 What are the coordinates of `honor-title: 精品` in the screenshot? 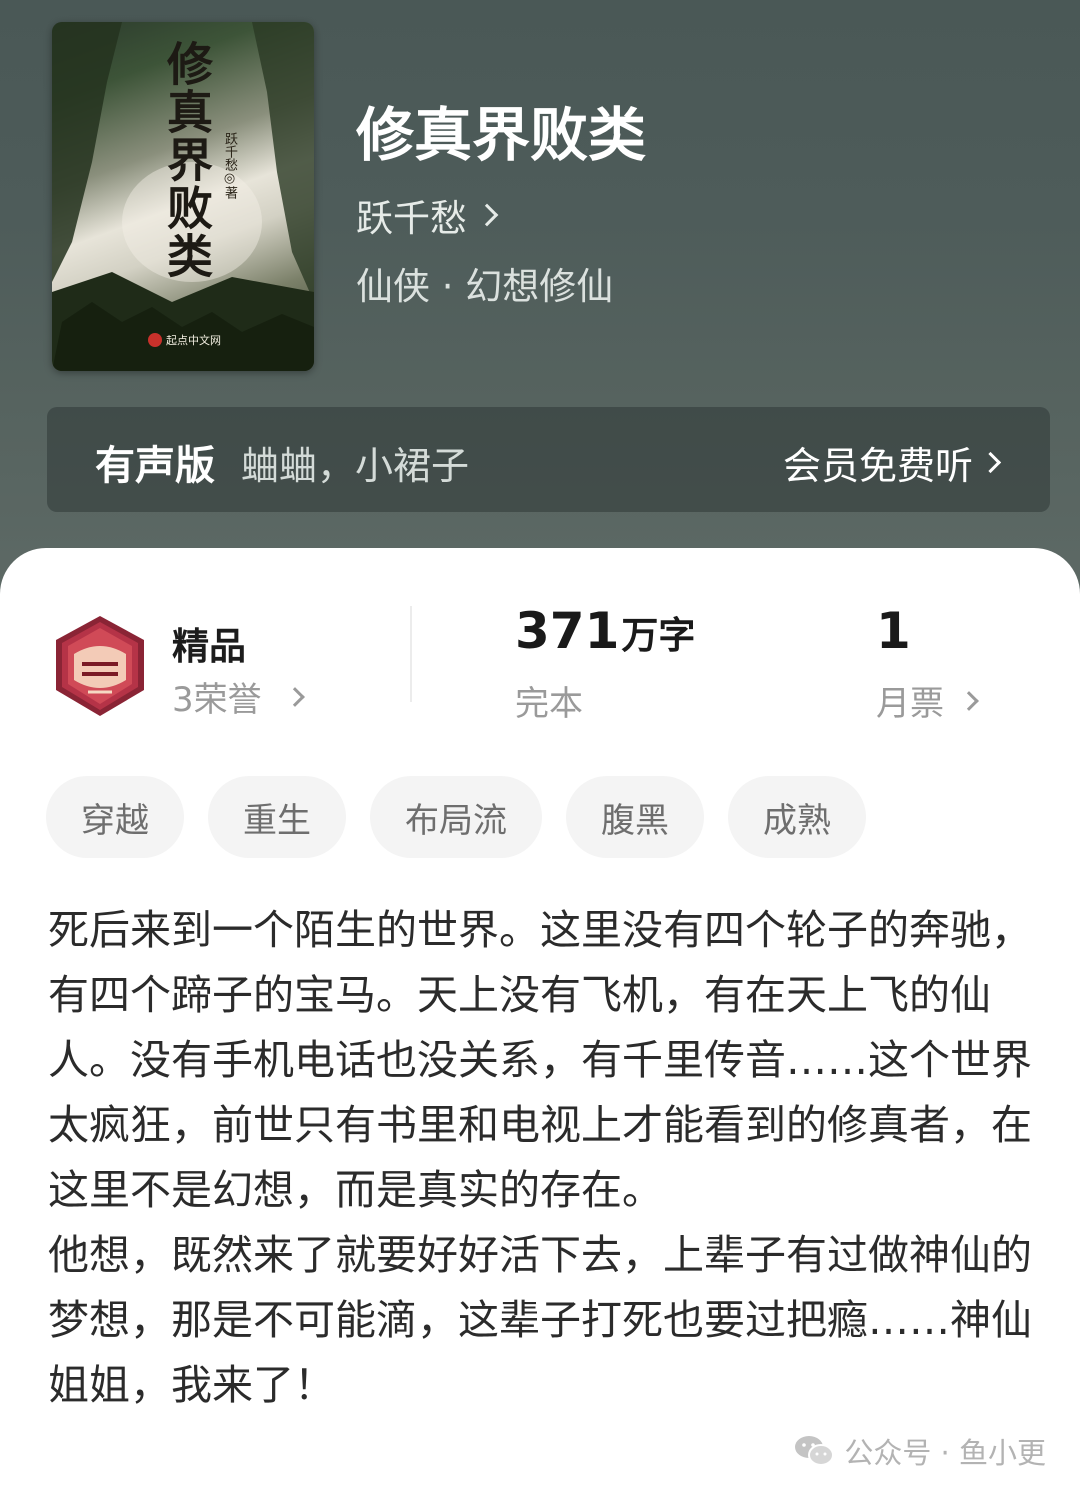 It's located at (209, 646).